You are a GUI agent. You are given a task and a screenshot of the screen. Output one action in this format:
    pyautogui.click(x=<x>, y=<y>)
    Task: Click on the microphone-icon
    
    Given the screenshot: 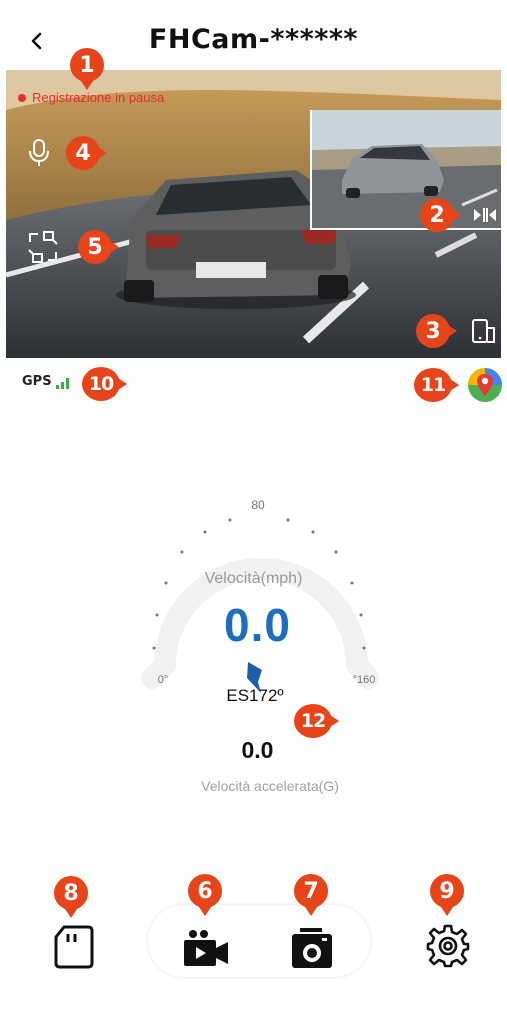 What is the action you would take?
    pyautogui.click(x=39, y=153)
    